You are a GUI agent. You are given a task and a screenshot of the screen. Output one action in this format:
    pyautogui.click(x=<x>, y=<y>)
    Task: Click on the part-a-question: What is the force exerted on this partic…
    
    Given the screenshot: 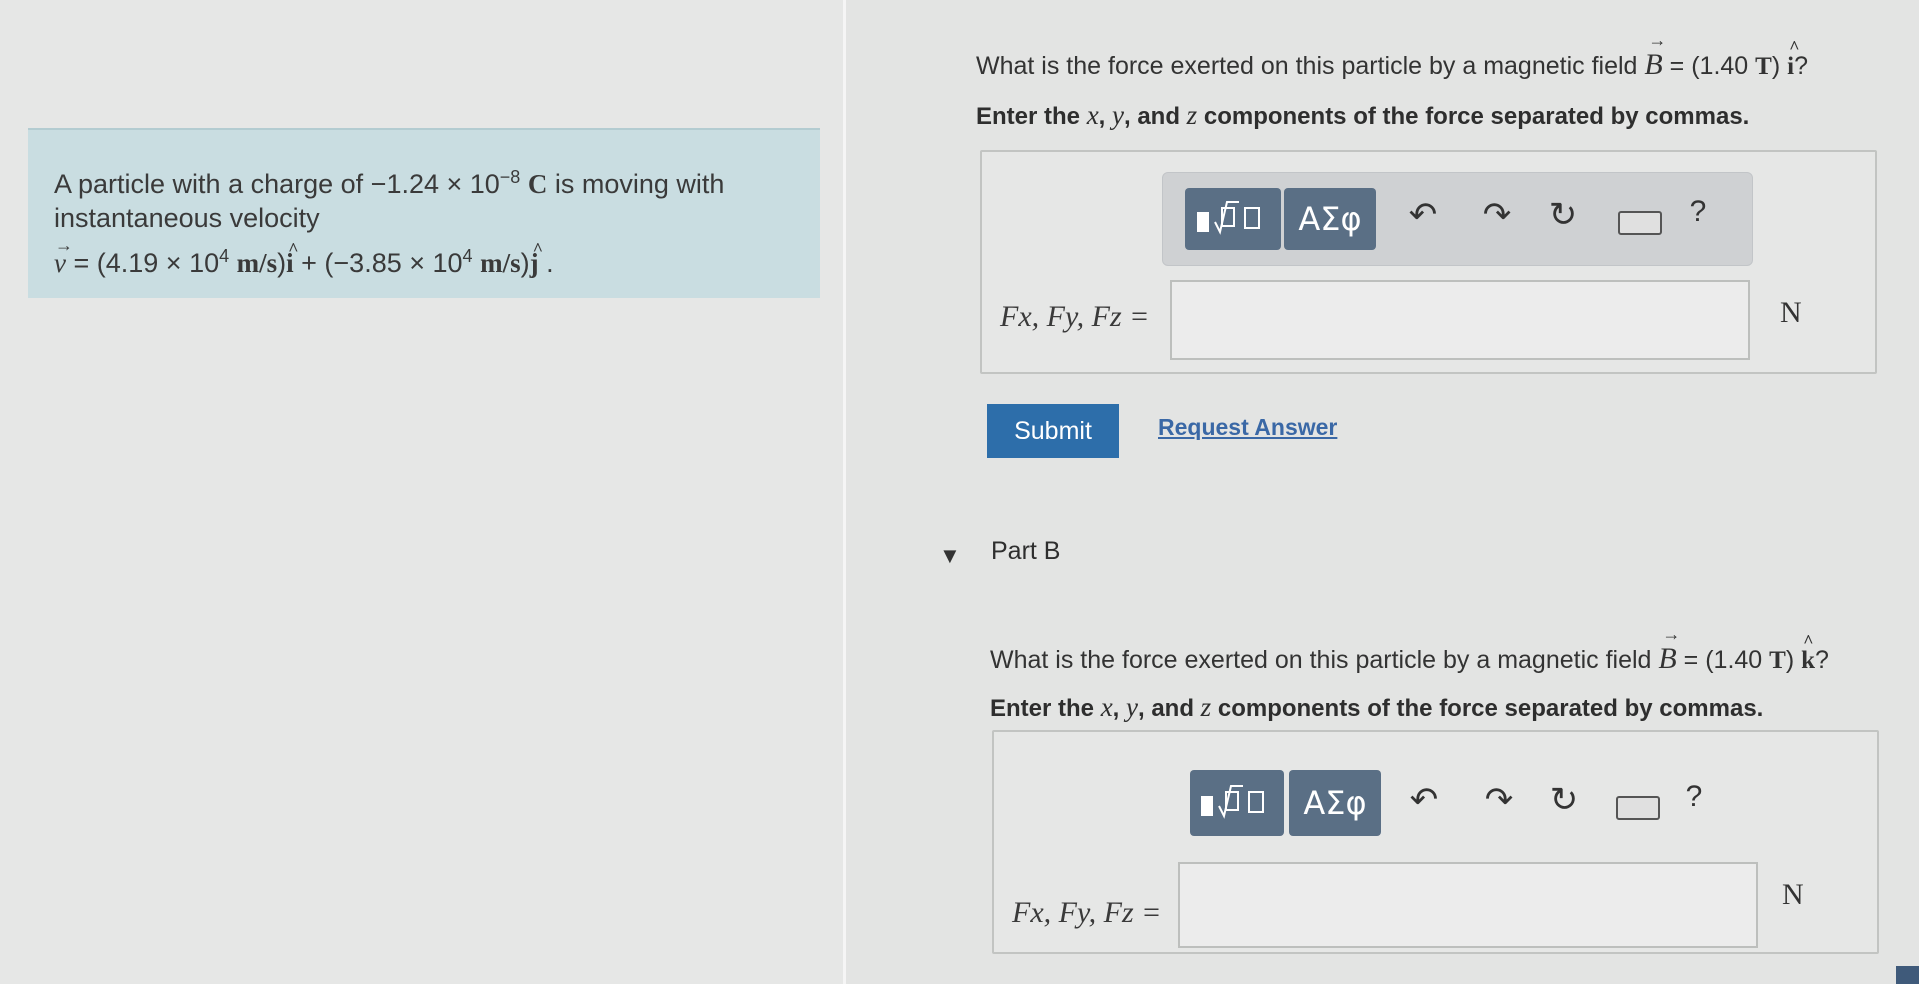 What is the action you would take?
    pyautogui.click(x=1392, y=55)
    